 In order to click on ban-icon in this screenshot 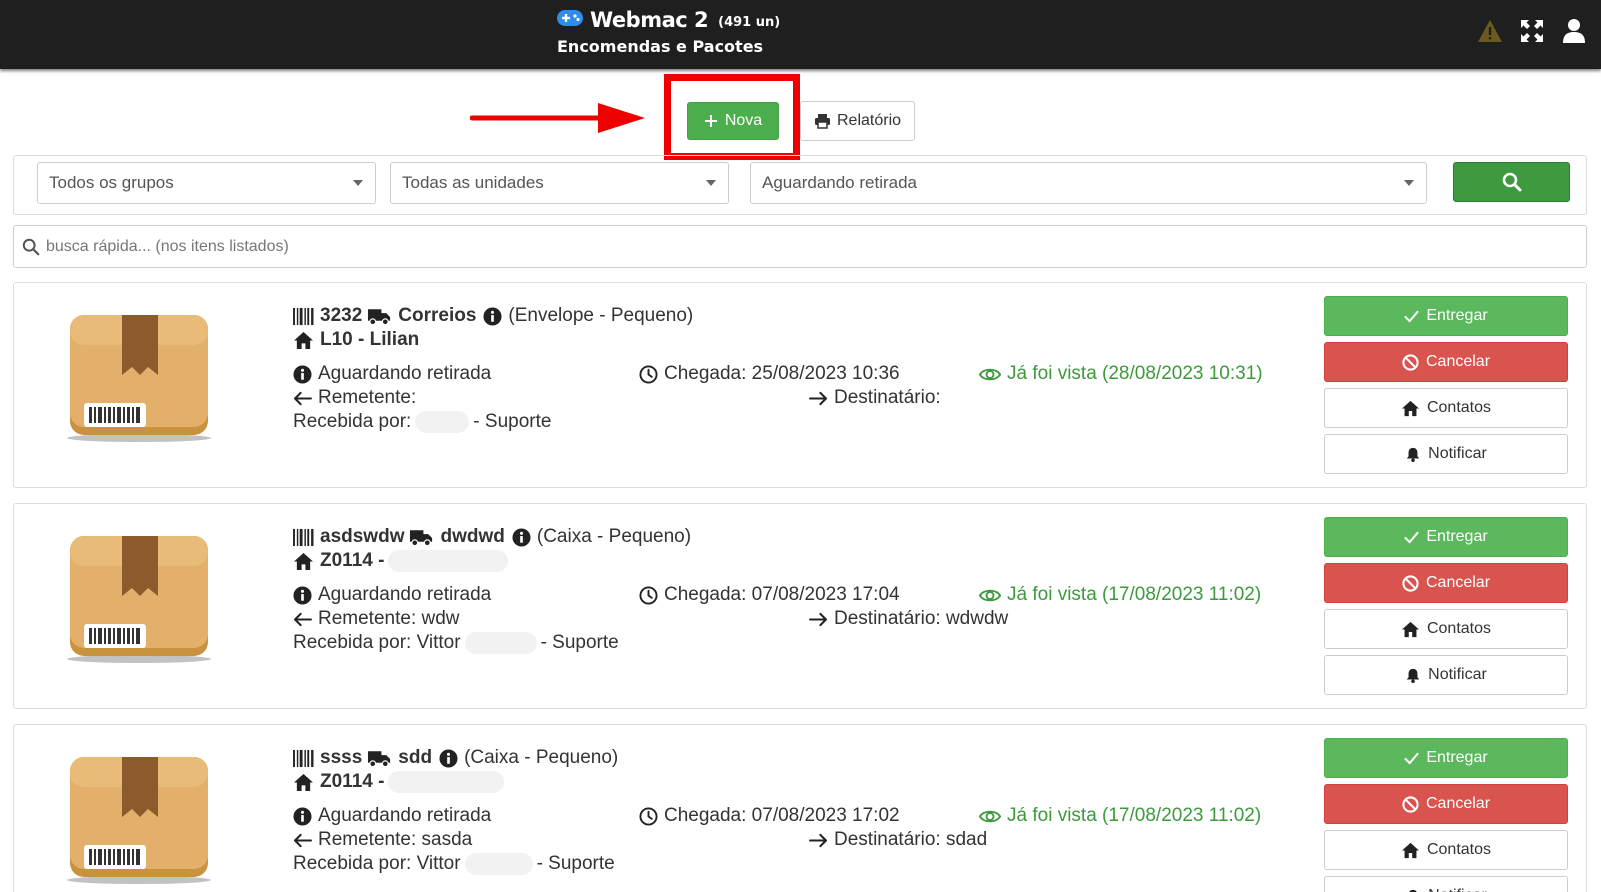, I will do `click(1410, 804)`.